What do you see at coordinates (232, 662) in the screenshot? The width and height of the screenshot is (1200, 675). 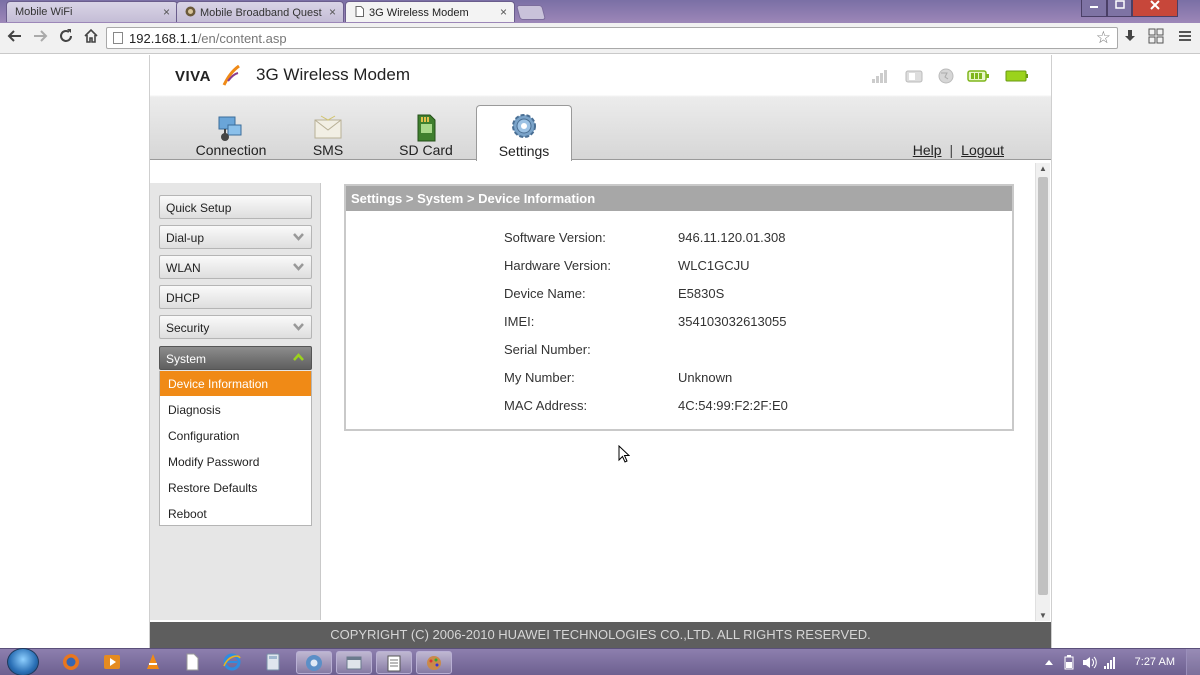 I see `internet-explorer-icon` at bounding box center [232, 662].